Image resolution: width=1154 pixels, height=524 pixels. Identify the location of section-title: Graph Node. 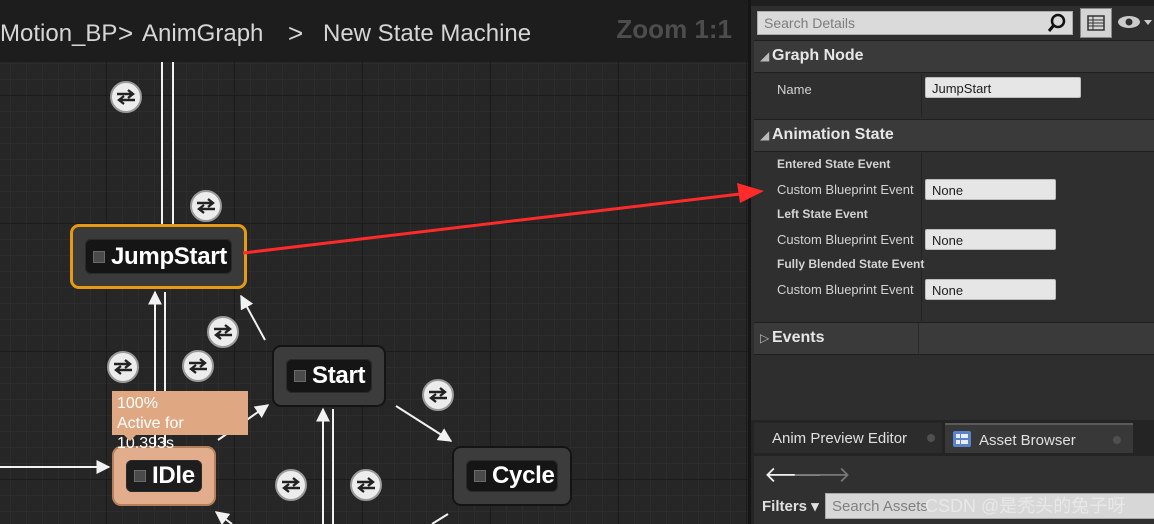
(818, 55).